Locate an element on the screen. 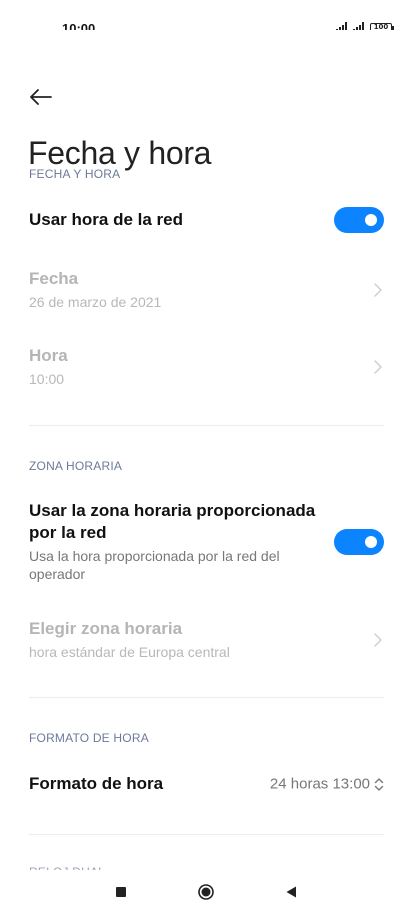 The width and height of the screenshot is (412, 915). back-nav-button is located at coordinates (291, 892).